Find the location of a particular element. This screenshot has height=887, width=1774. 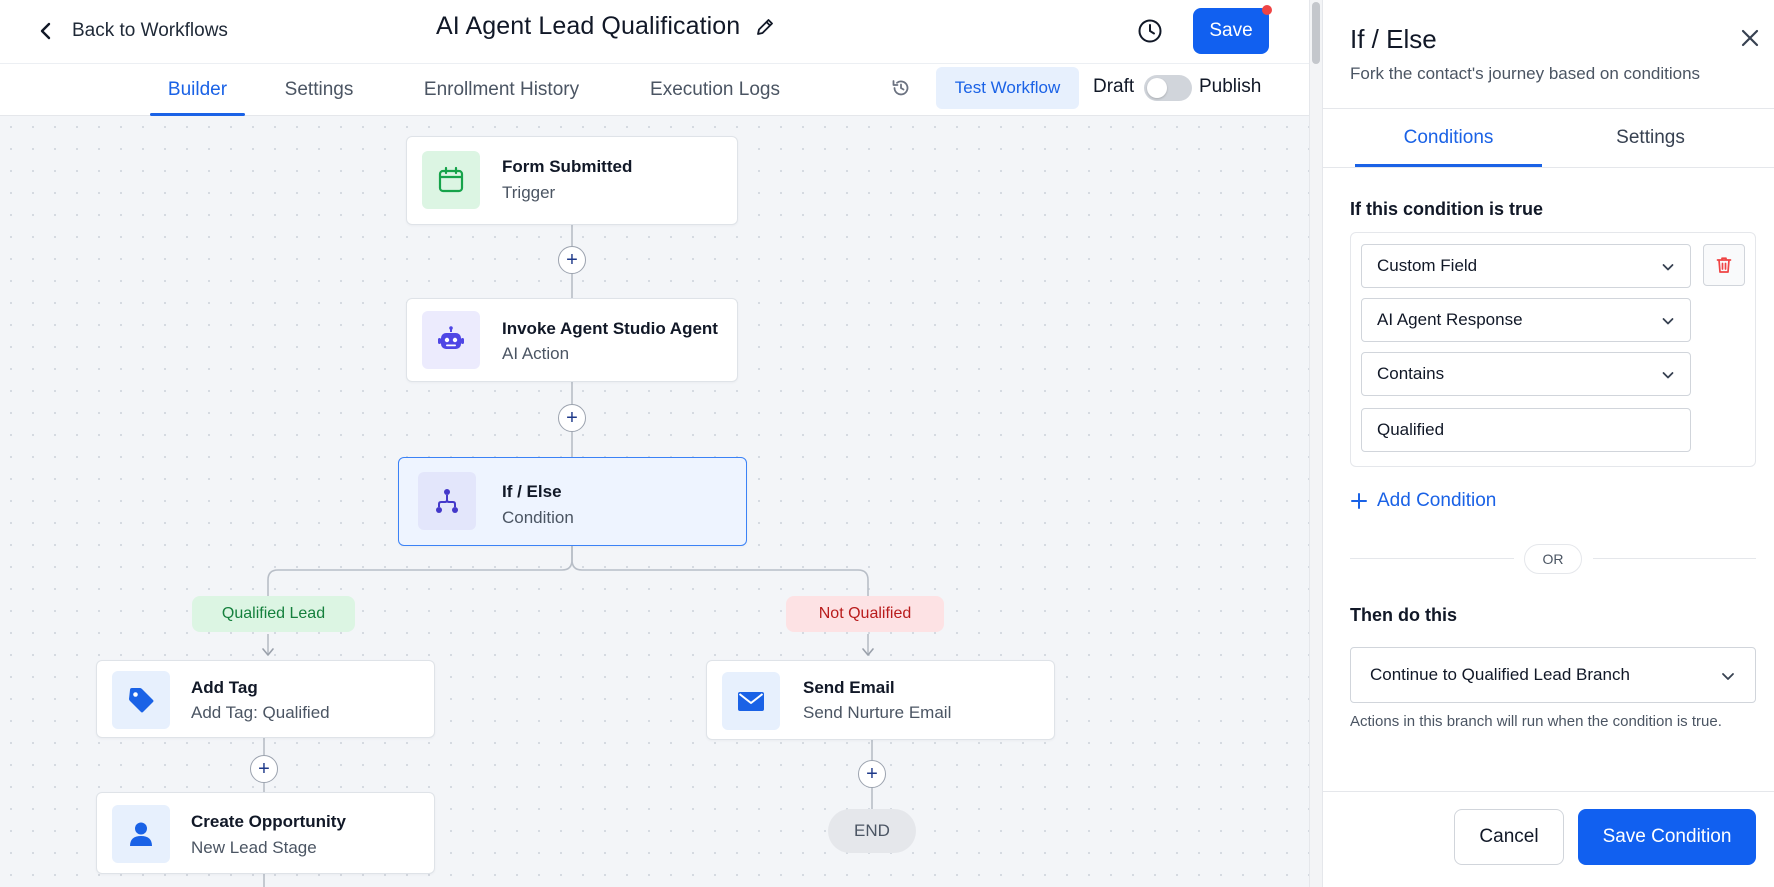

close-icon is located at coordinates (1750, 38).